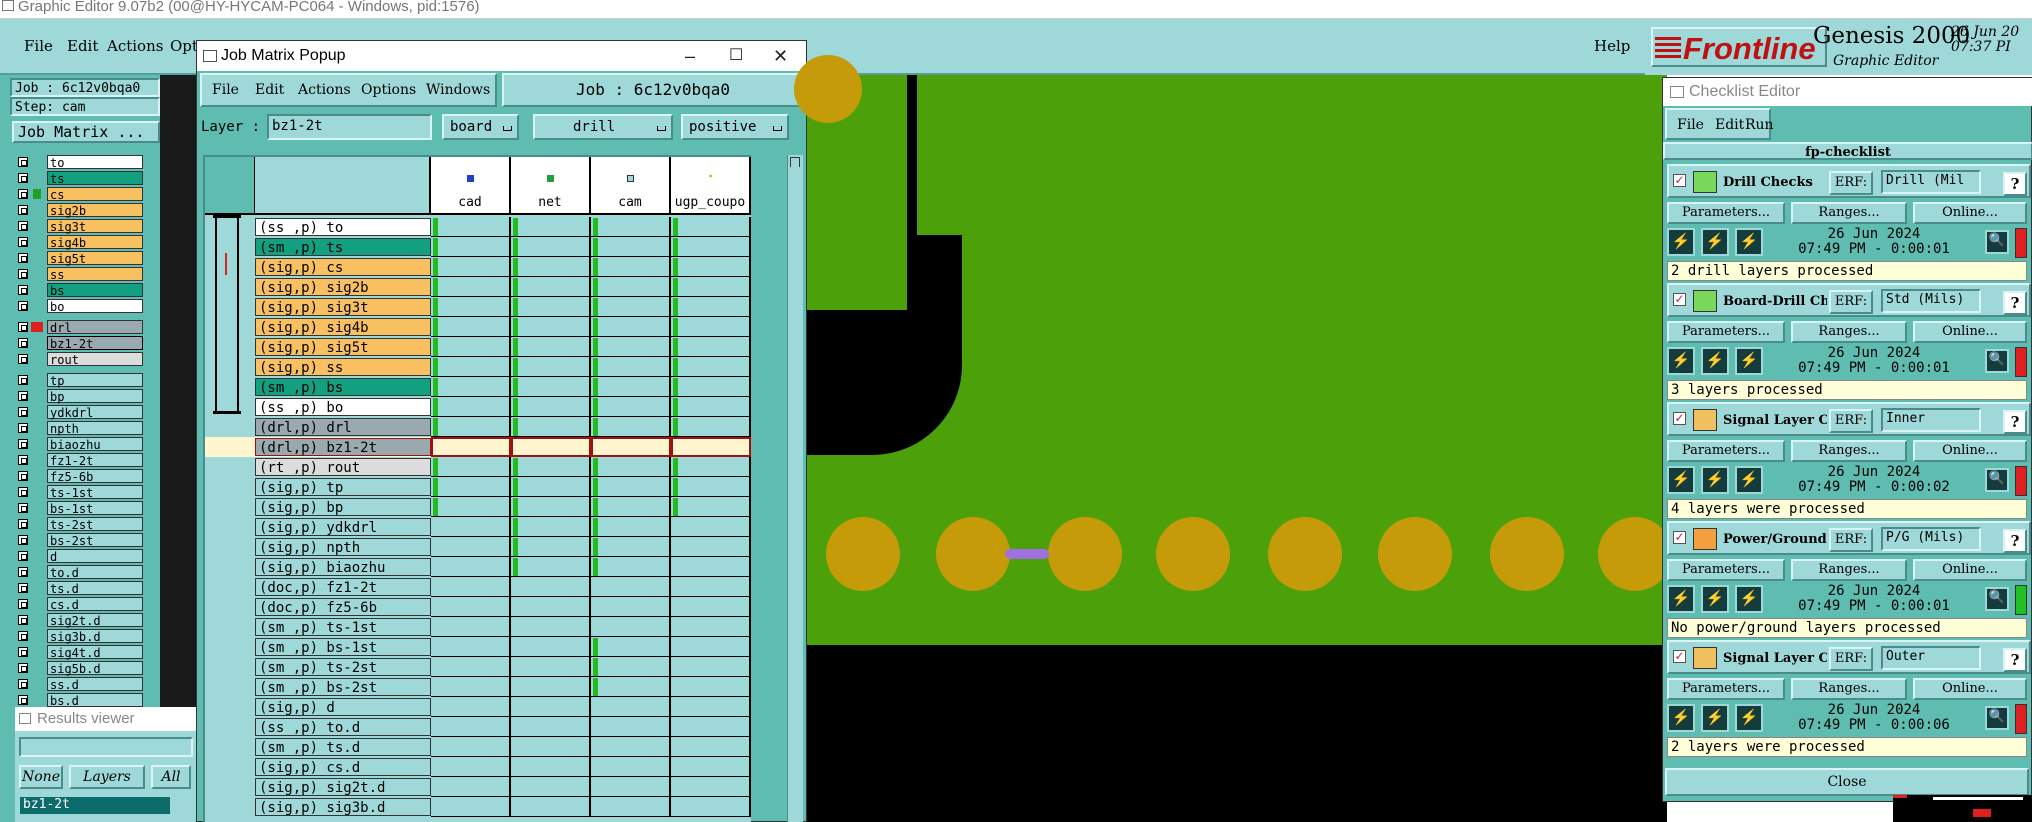 The image size is (2032, 822). What do you see at coordinates (478, 527) in the screenshot?
I see `matrix-row: (sig,p) ydkdrl` at bounding box center [478, 527].